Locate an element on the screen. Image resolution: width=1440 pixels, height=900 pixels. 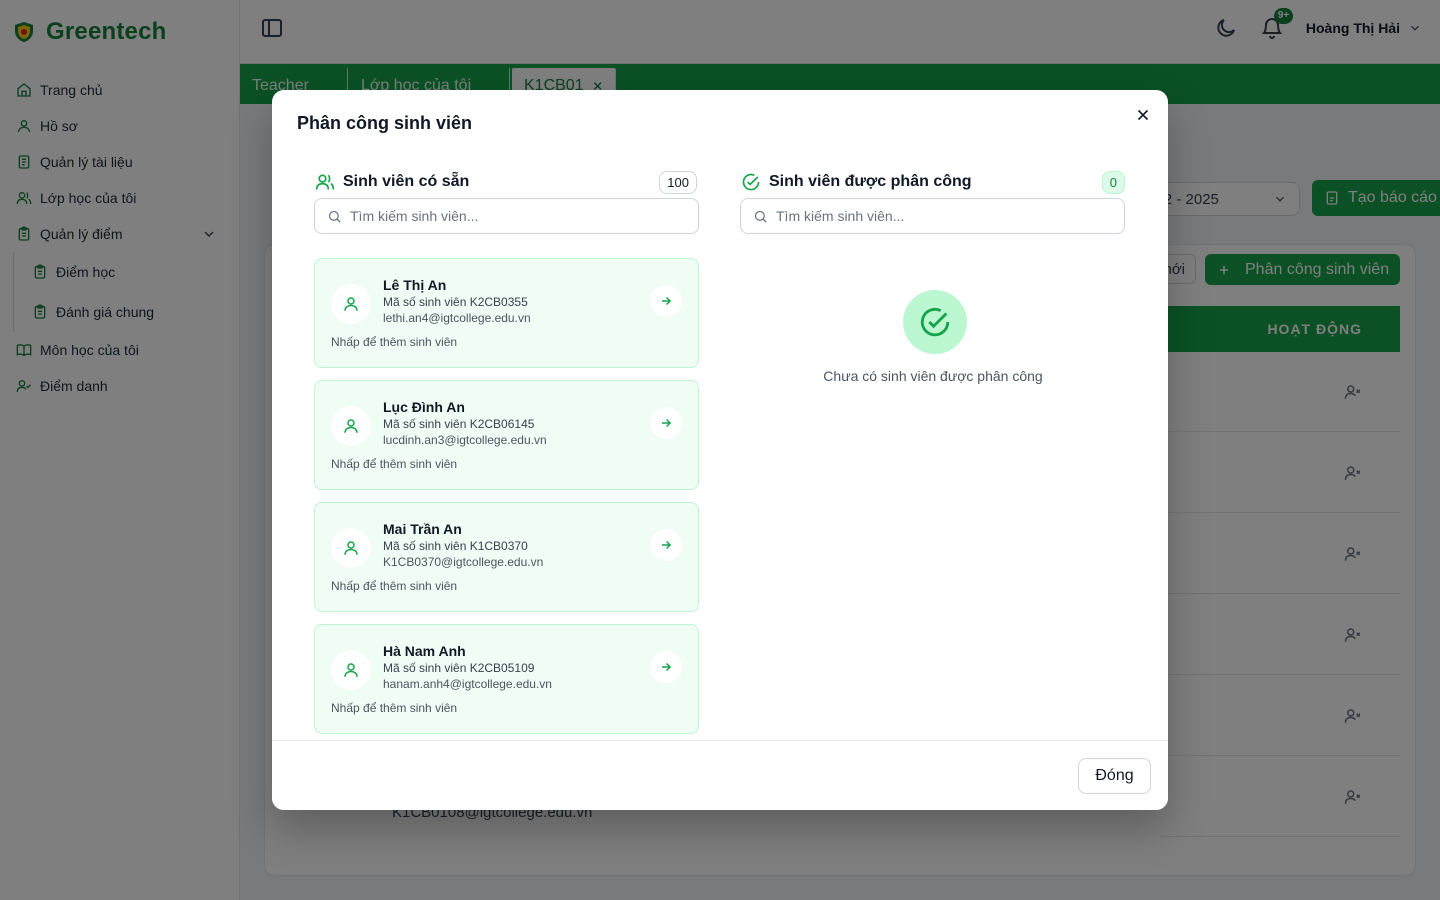
student-email: lucdinh.an3@igtcollege.edu.vn is located at coordinates (465, 440).